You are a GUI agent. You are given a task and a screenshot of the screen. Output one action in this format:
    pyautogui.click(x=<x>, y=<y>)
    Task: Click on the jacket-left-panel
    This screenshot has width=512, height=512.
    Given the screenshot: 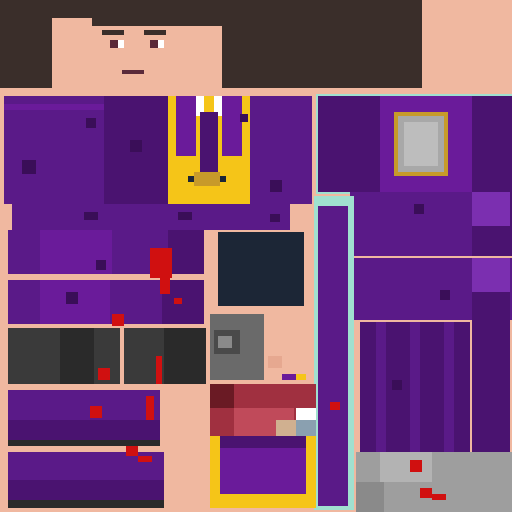 What is the action you would take?
    pyautogui.click(x=54, y=150)
    